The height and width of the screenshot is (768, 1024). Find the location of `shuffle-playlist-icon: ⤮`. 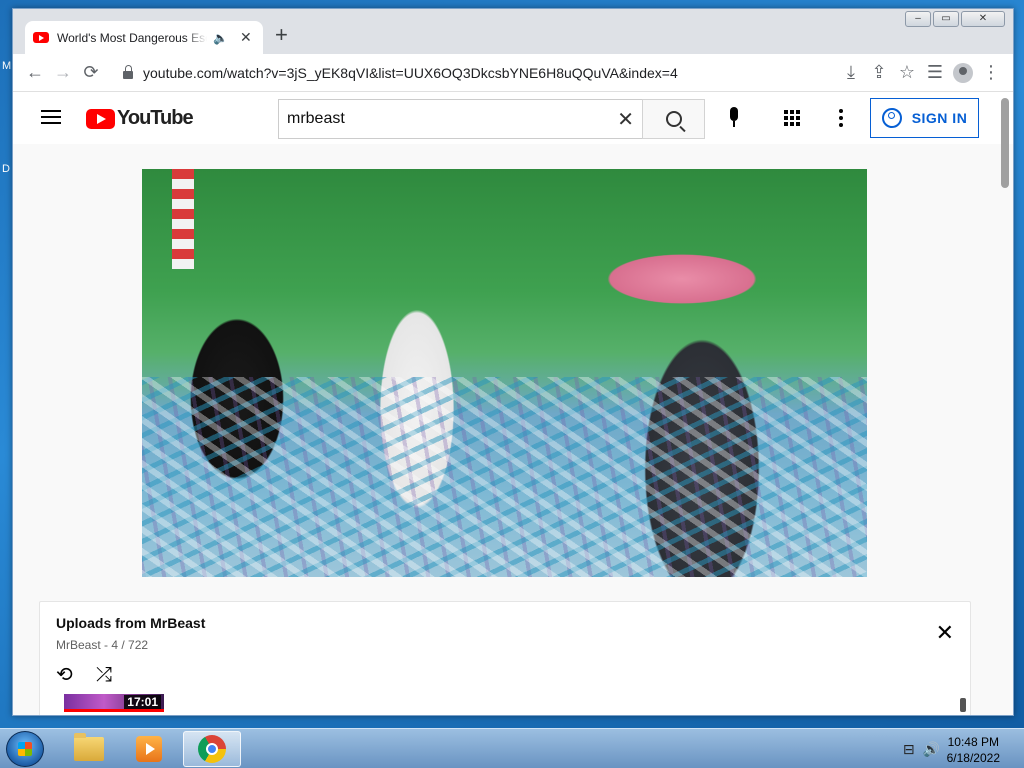

shuffle-playlist-icon: ⤮ is located at coordinates (107, 675).